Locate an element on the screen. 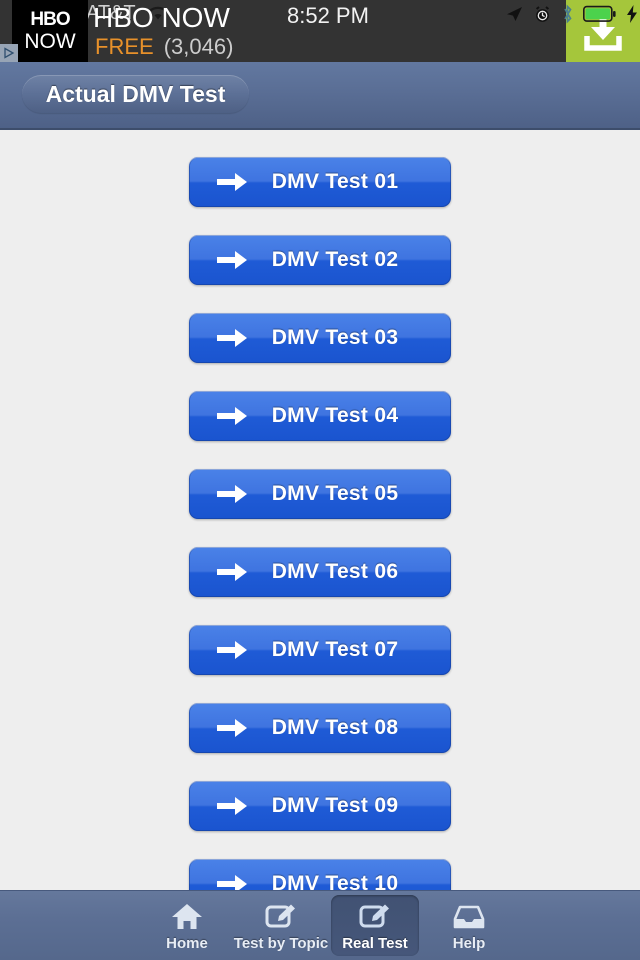 This screenshot has width=640, height=960. ad-subtitle: FREE (3,046) is located at coordinates (164, 47).